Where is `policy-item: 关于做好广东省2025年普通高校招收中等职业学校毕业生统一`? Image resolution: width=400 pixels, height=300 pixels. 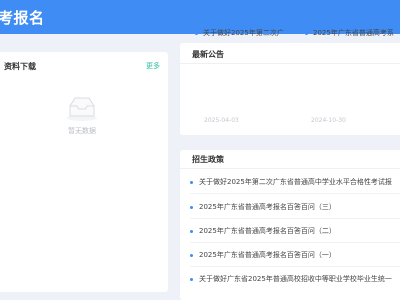 policy-item: 关于做好广东省2025年普通高校招收中等职业学校毕业生统一 is located at coordinates (295, 279).